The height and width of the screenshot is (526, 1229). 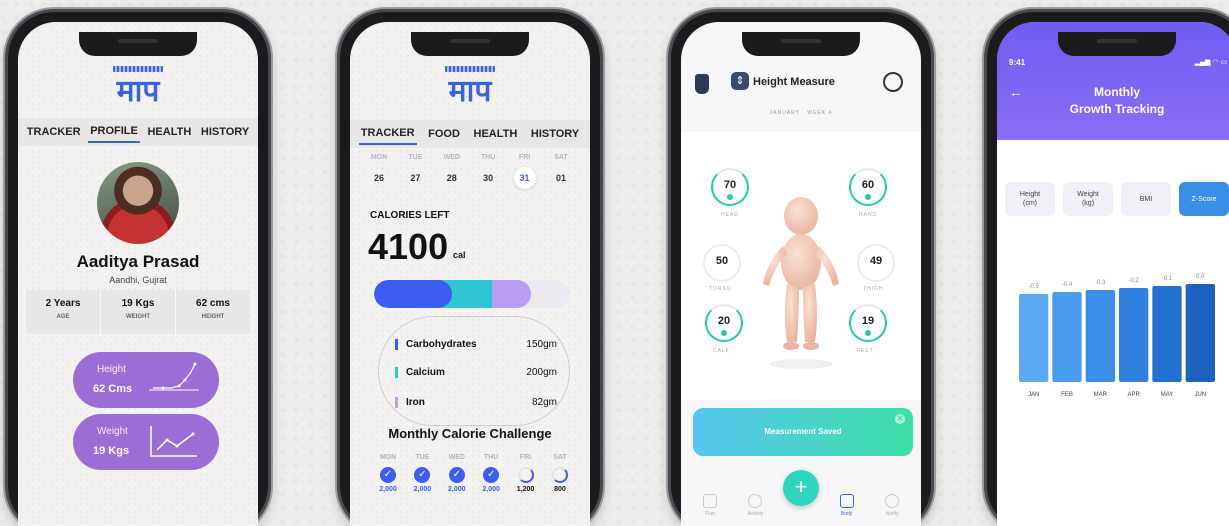 I want to click on tab-z-score: Z-Score, so click(x=1204, y=199).